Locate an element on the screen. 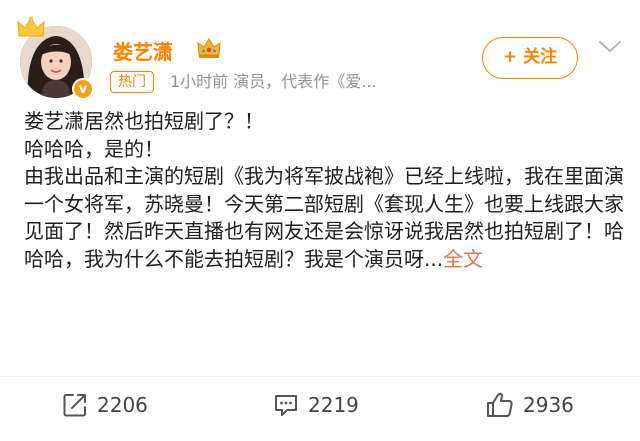 This screenshot has width=640, height=441. avatar-container: v is located at coordinates (55, 58).